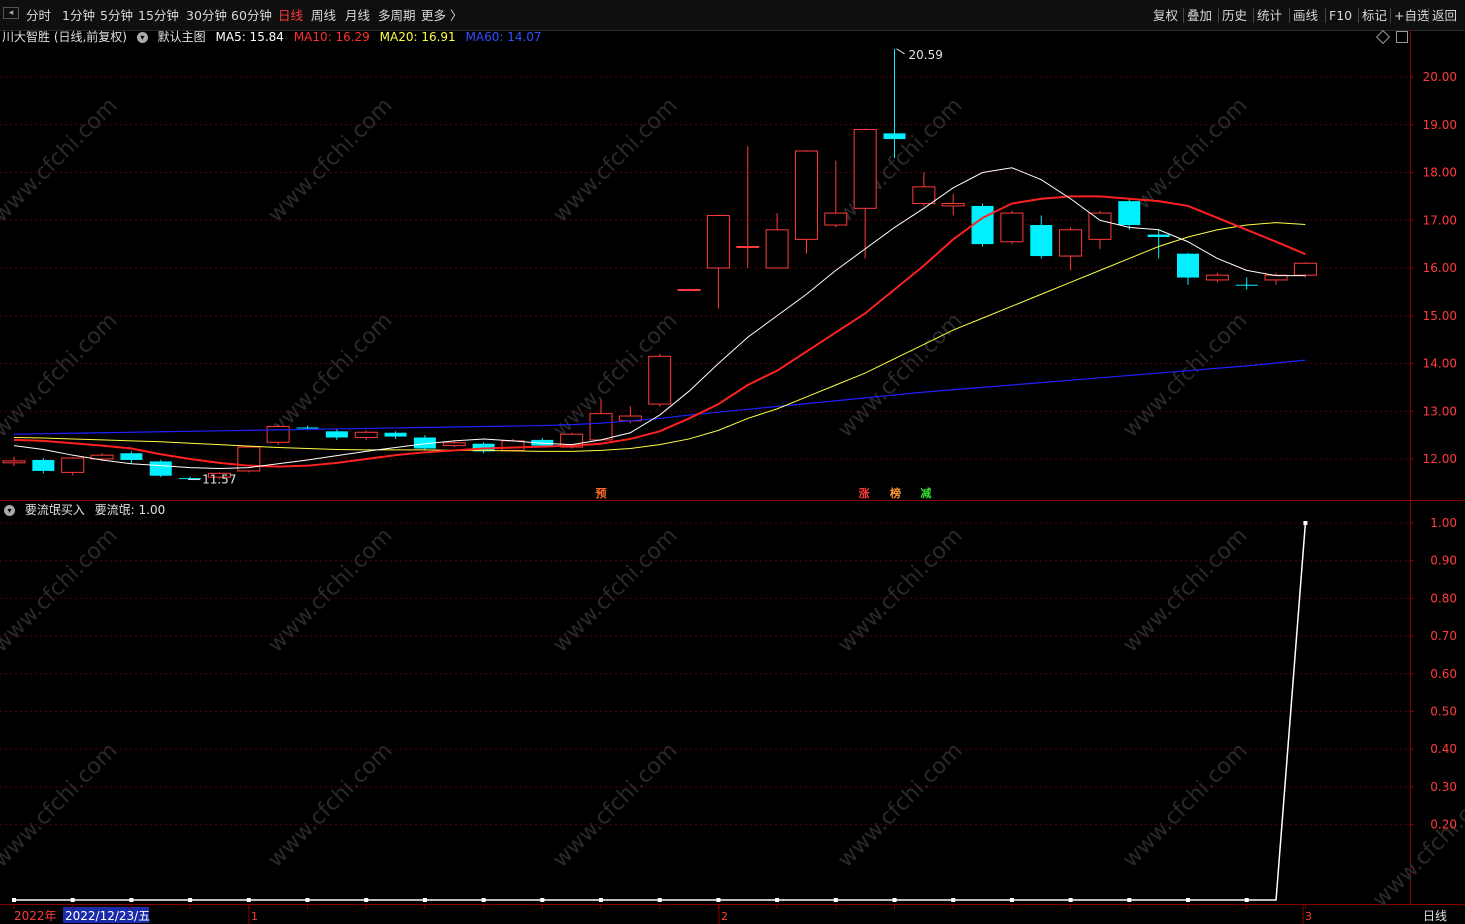 The height and width of the screenshot is (924, 1465). Describe the element at coordinates (1440, 364) in the screenshot. I see `price-tick-label: 14.00` at that location.